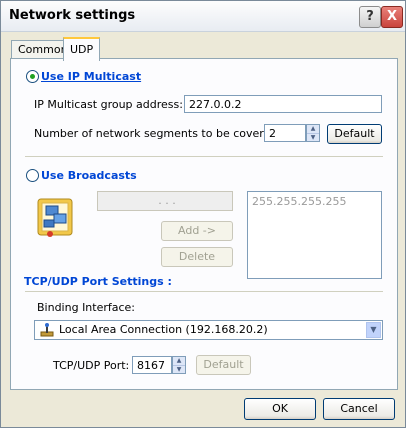 The width and height of the screenshot is (406, 428). Describe the element at coordinates (359, 409) in the screenshot. I see `cancel-button: Cancel` at that location.